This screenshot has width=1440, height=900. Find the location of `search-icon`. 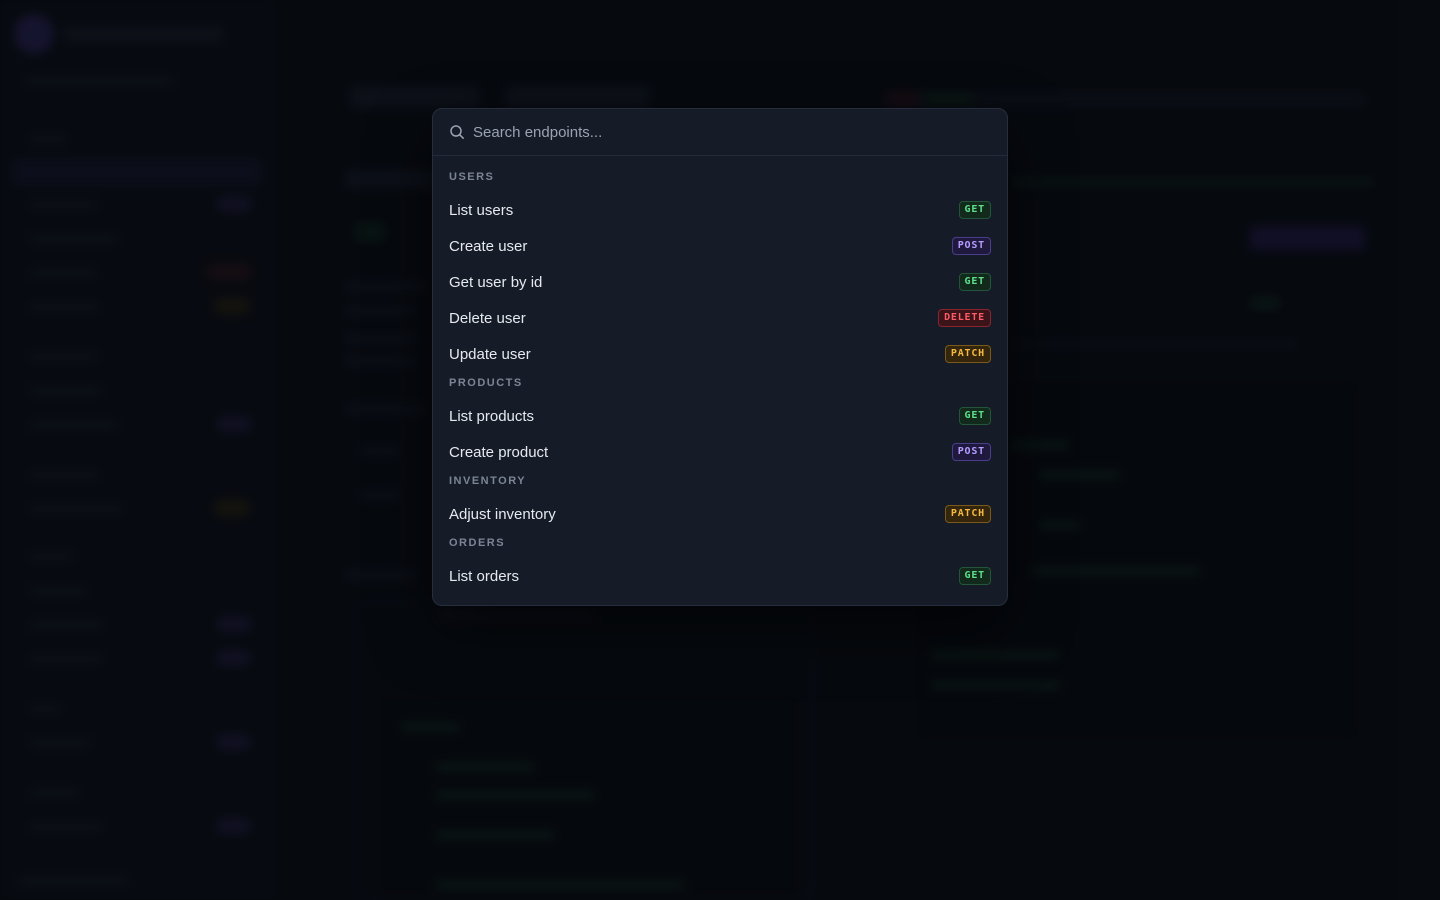

search-icon is located at coordinates (458, 132).